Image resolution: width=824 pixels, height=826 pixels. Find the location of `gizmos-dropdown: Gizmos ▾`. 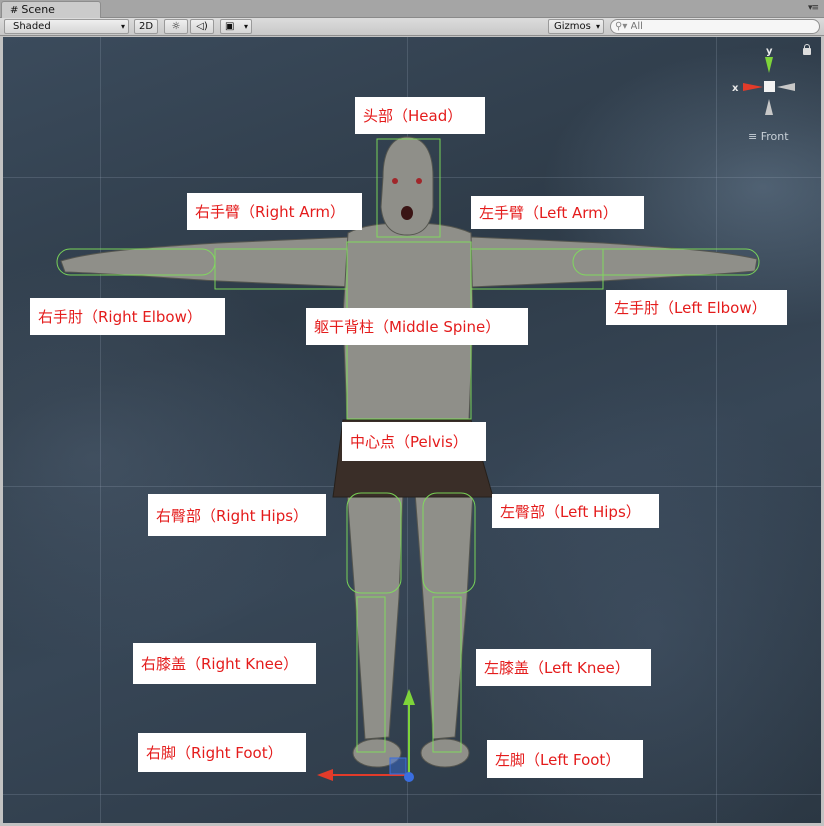

gizmos-dropdown: Gizmos ▾ is located at coordinates (576, 26).